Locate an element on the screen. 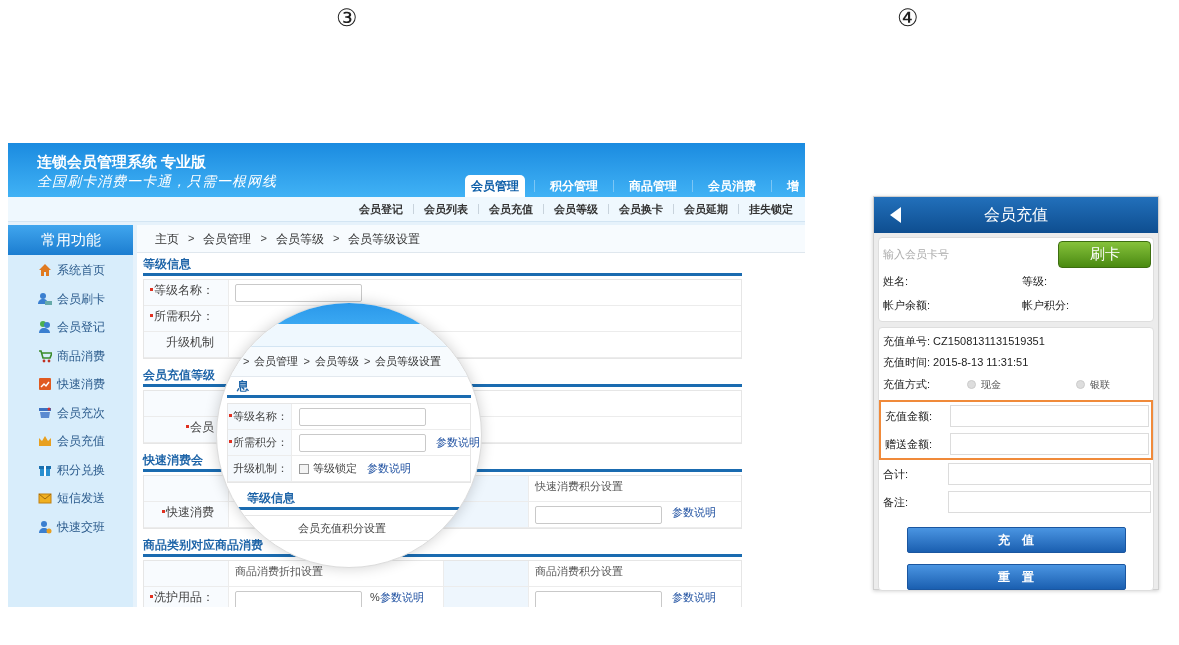  sidebar-item: 短信发送 is located at coordinates (70, 498).